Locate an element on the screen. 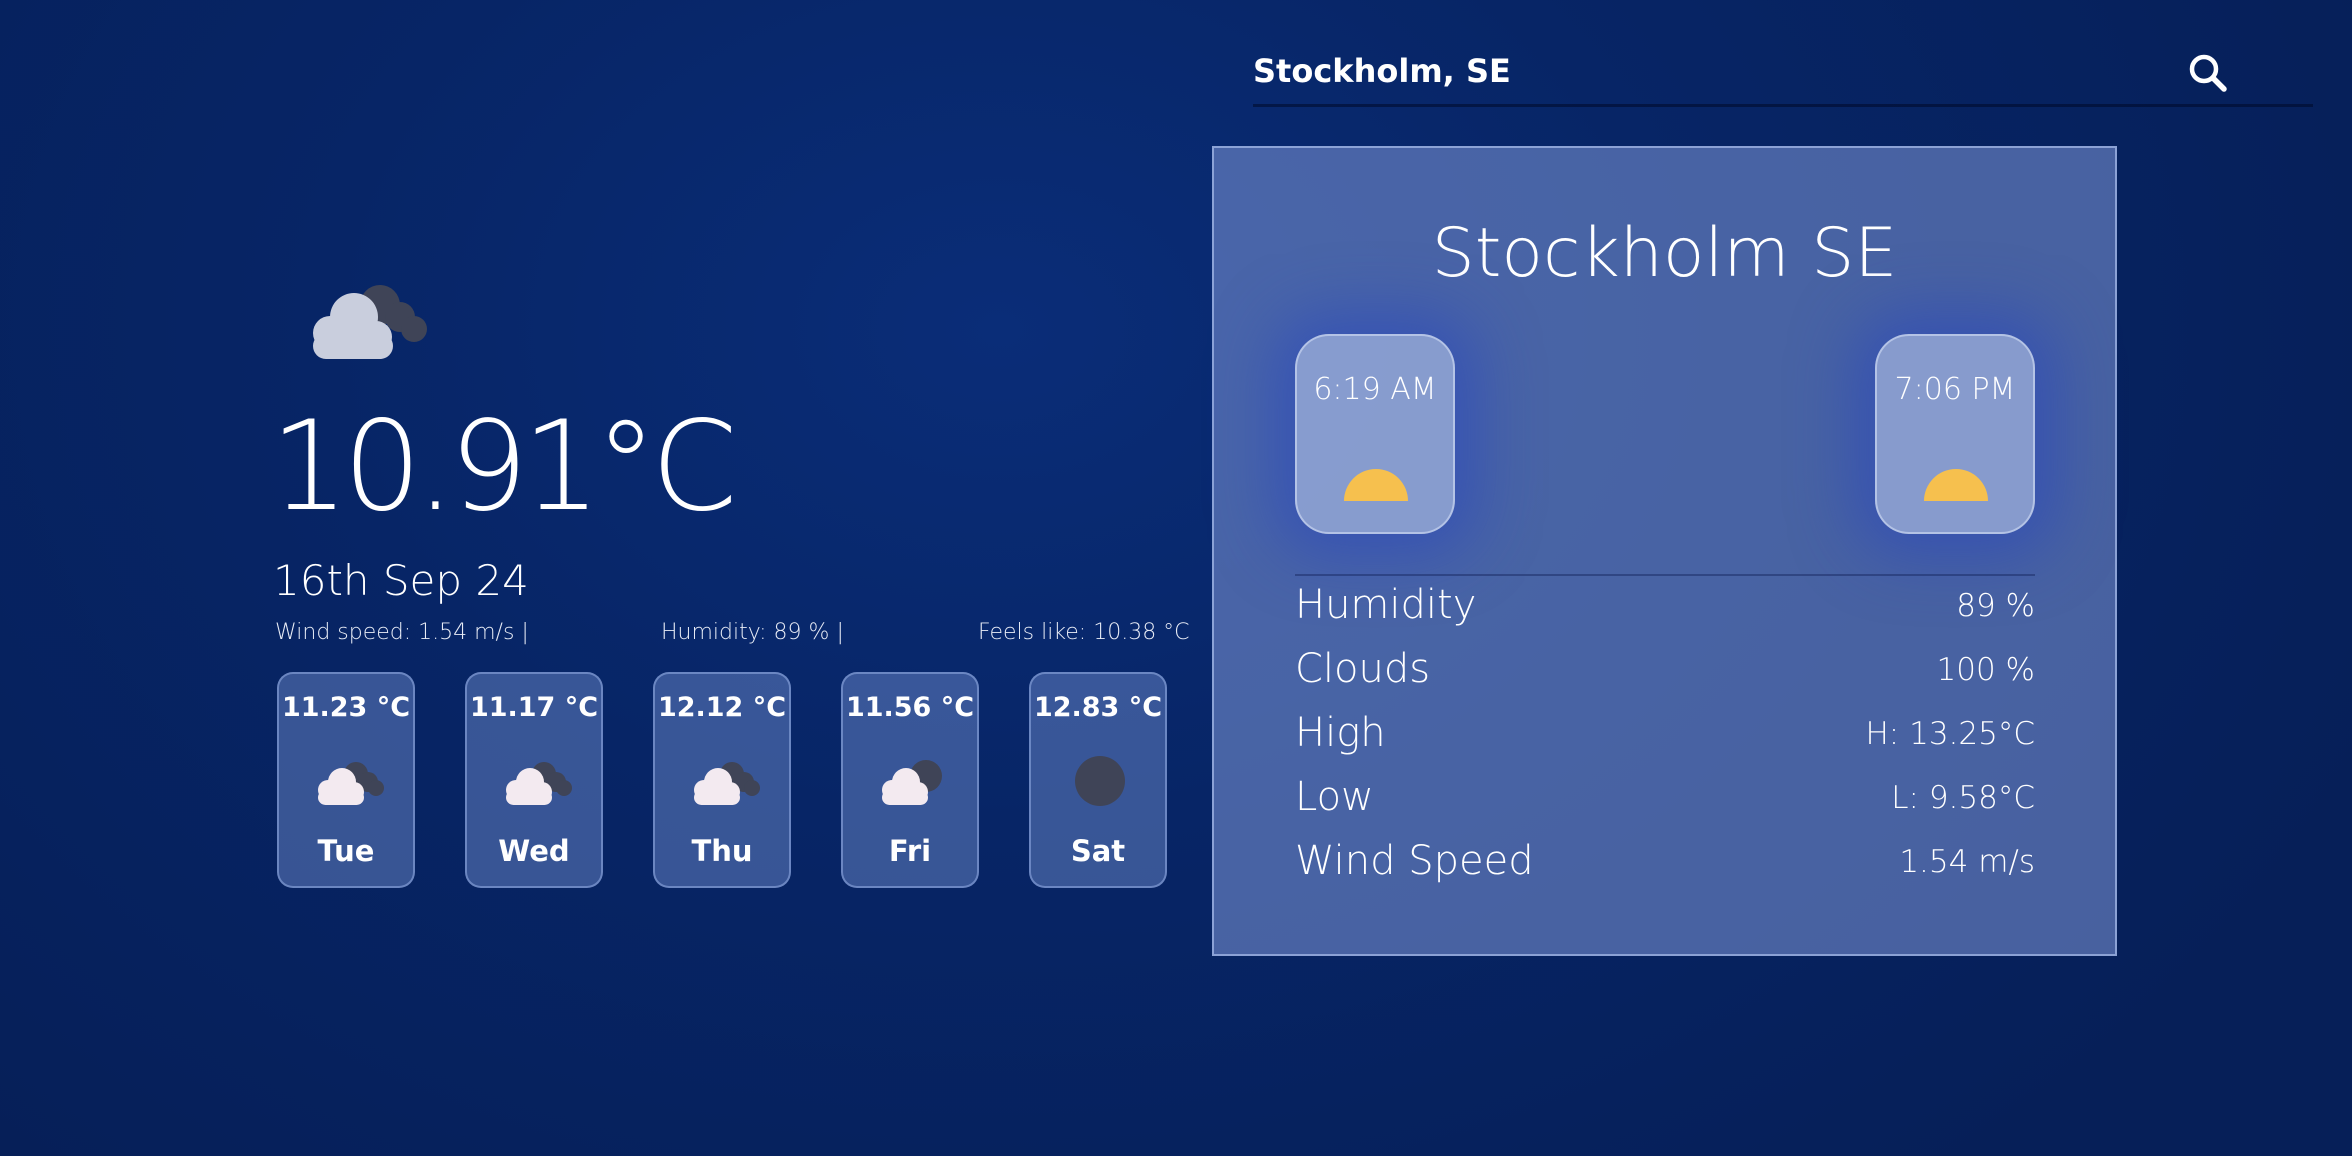  city-title: Stockholm SE is located at coordinates (1664, 253).